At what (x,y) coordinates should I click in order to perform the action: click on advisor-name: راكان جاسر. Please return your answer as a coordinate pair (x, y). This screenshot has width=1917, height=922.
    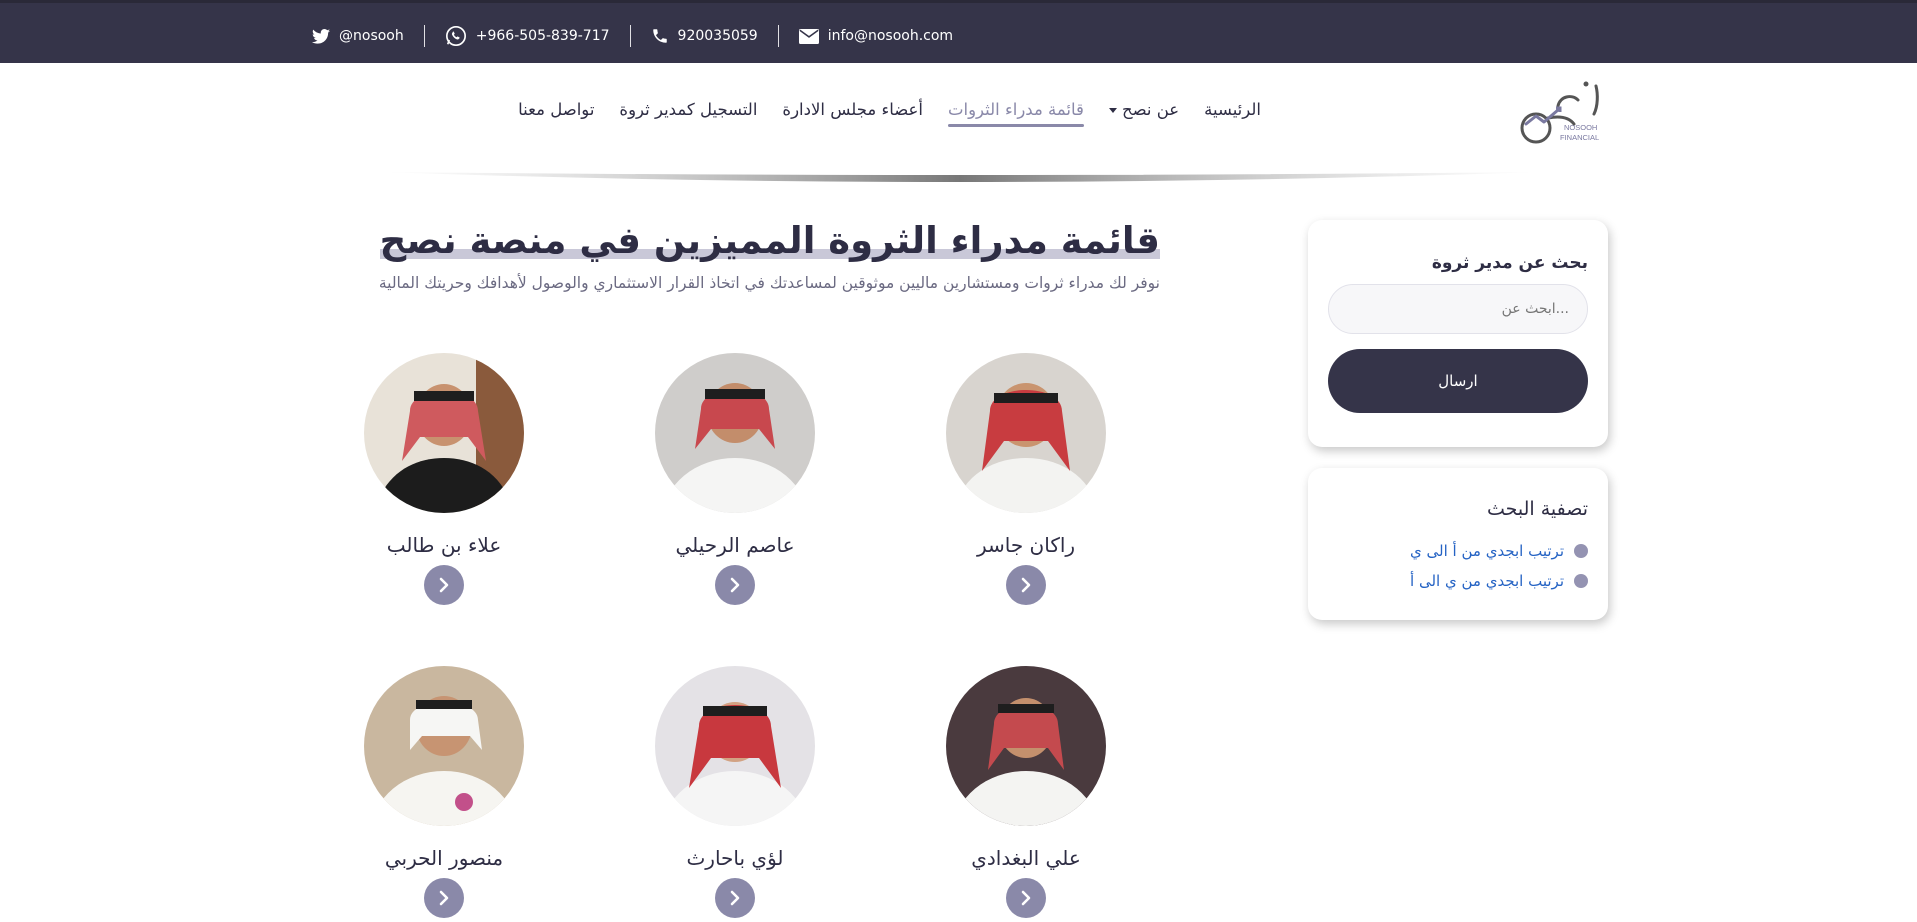
    Looking at the image, I should click on (1026, 545).